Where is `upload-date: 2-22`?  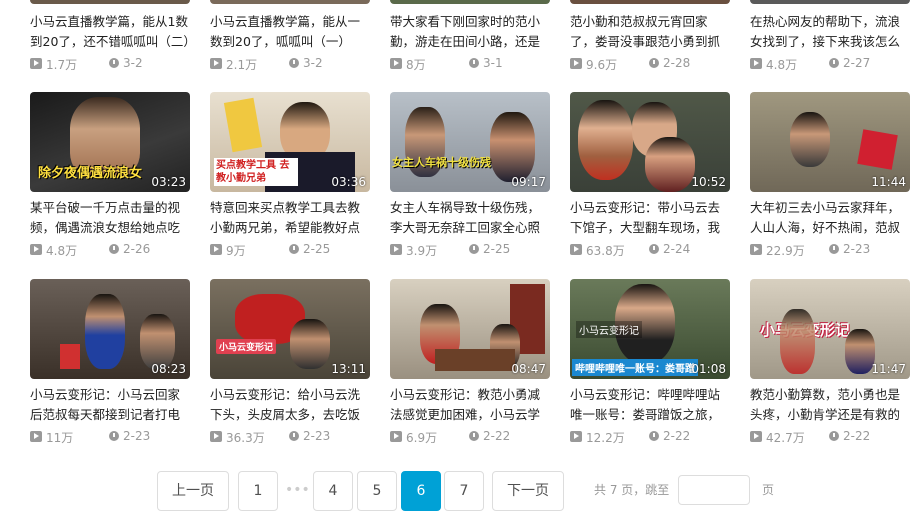
upload-date: 2-22 is located at coordinates (497, 436).